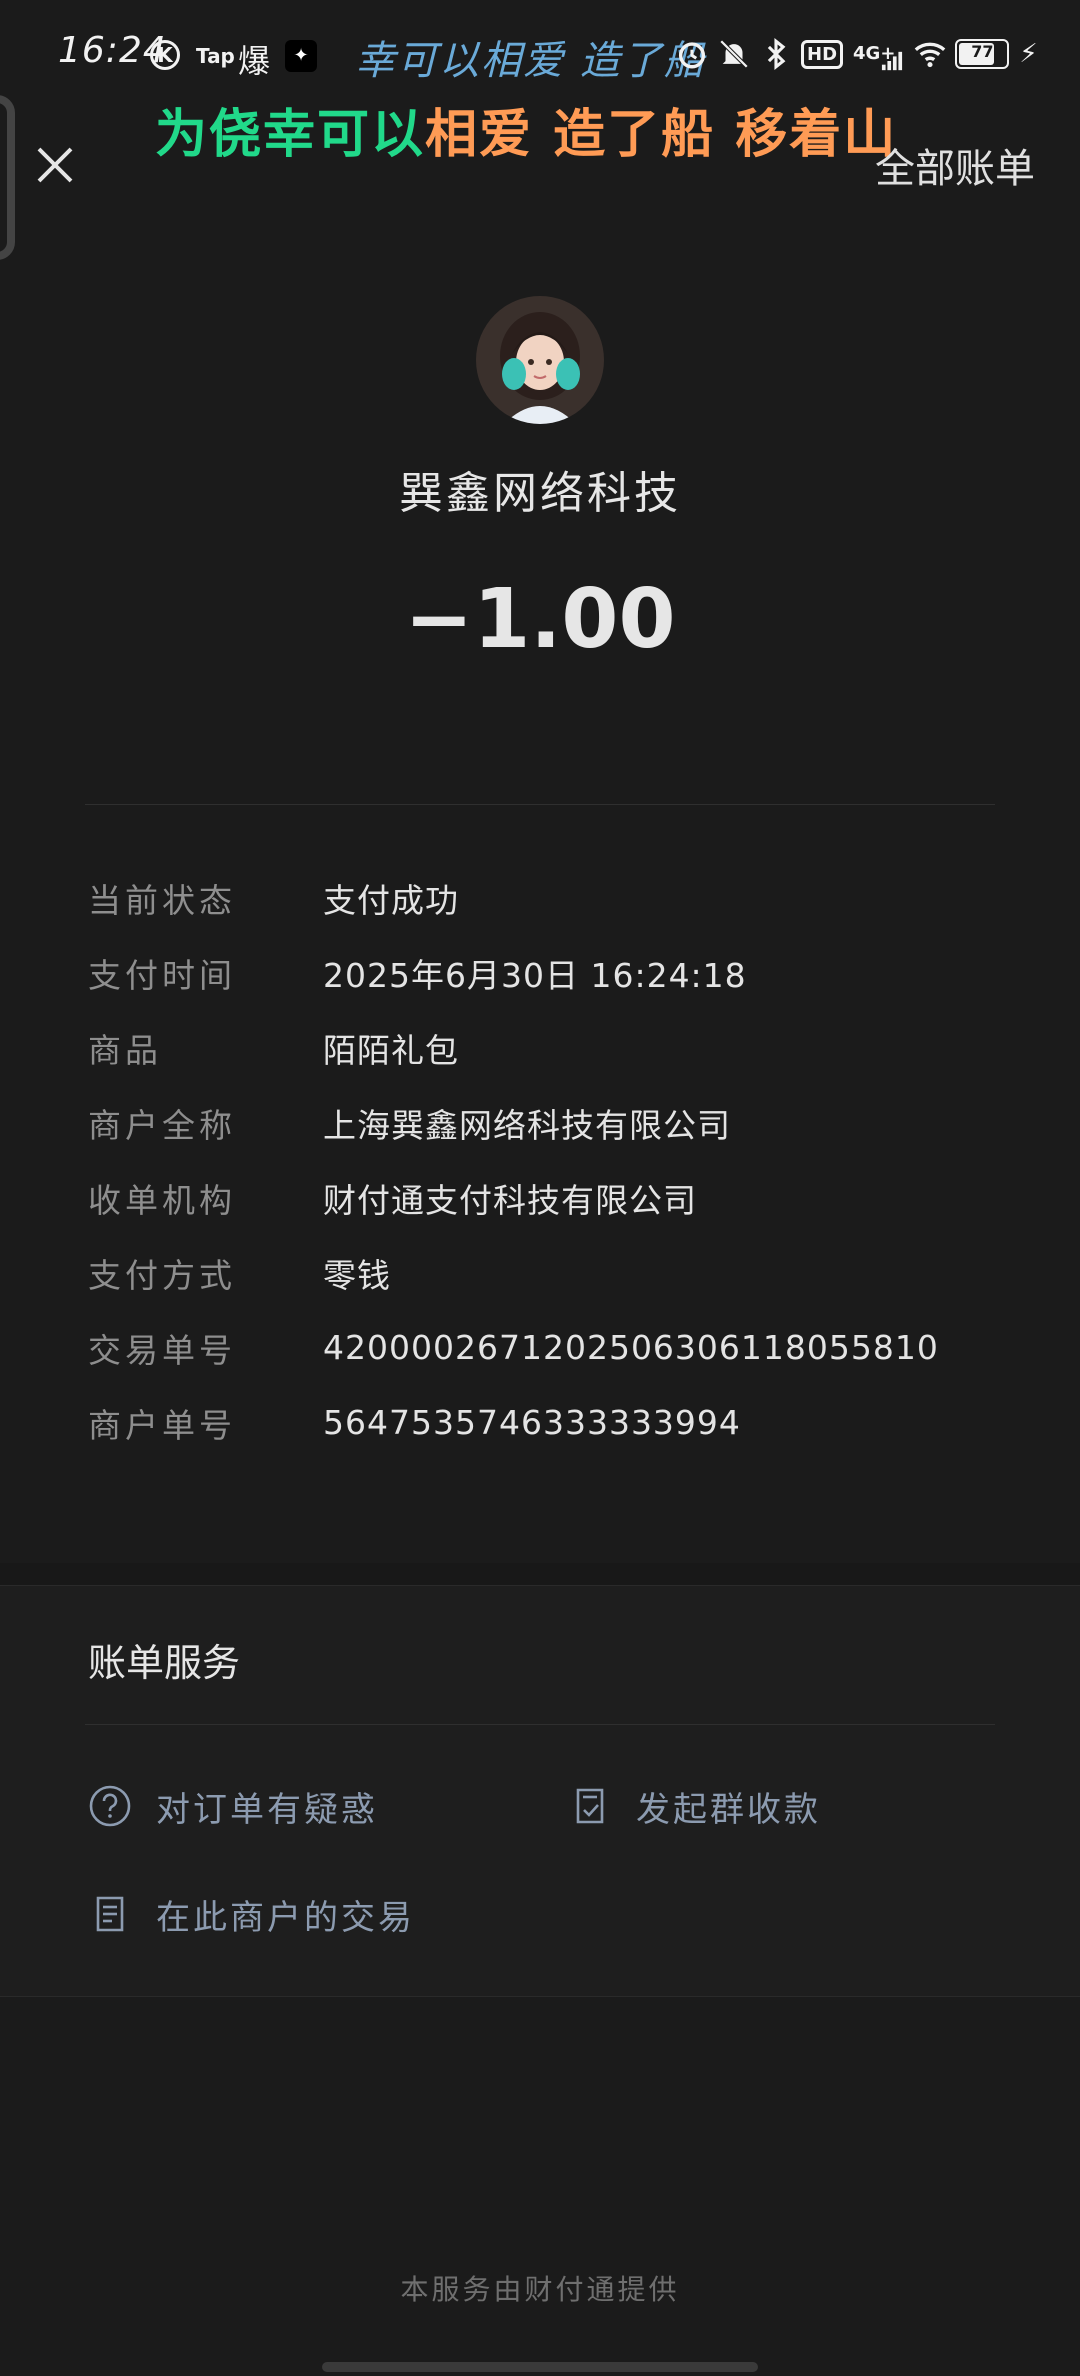 This screenshot has height=2376, width=1080. Describe the element at coordinates (540, 619) in the screenshot. I see `payment-amount: −1.00` at that location.